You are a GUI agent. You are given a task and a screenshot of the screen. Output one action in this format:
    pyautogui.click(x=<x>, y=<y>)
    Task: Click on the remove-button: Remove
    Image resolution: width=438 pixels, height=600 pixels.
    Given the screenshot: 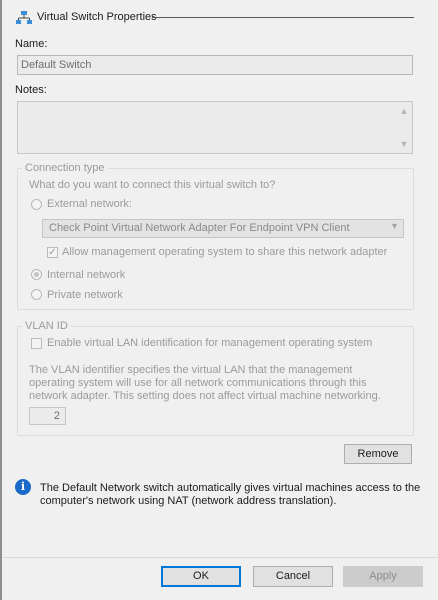 What is the action you would take?
    pyautogui.click(x=378, y=454)
    